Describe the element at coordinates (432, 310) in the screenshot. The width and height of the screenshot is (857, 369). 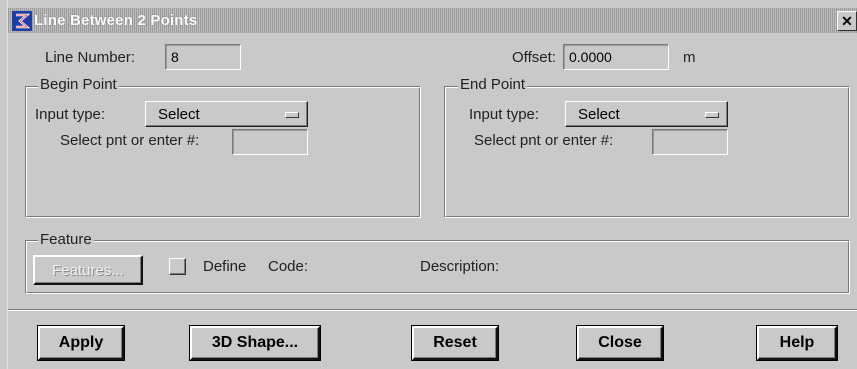
I see `button-separator` at that location.